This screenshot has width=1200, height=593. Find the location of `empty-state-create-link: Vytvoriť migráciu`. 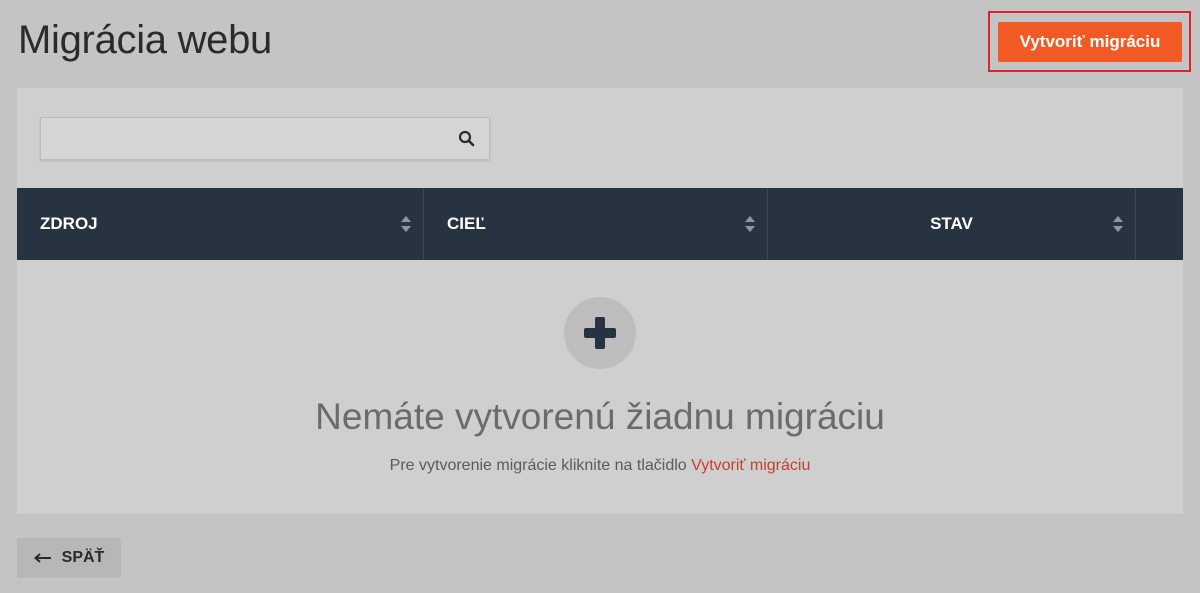

empty-state-create-link: Vytvoriť migráciu is located at coordinates (750, 465).